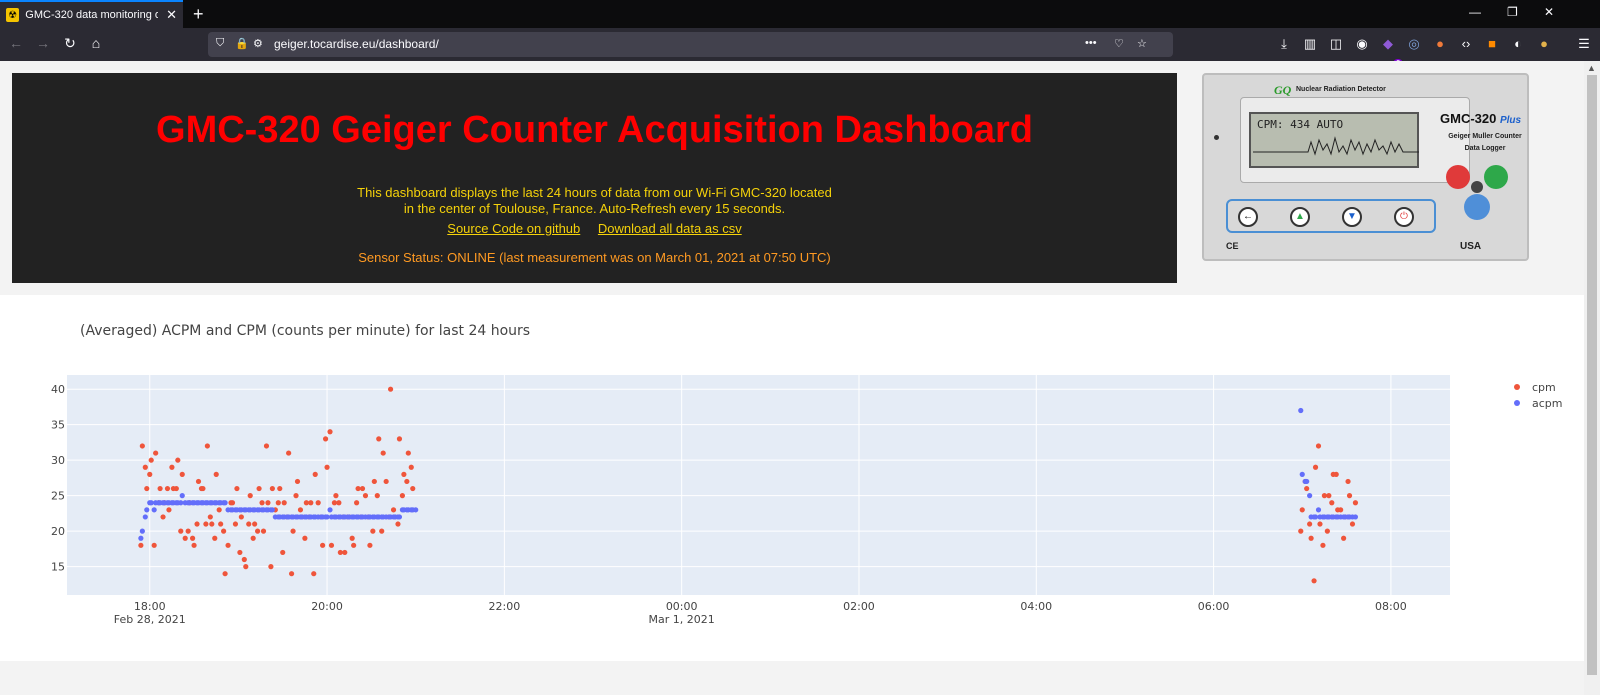  I want to click on device-back-icon: ←, so click(1248, 217).